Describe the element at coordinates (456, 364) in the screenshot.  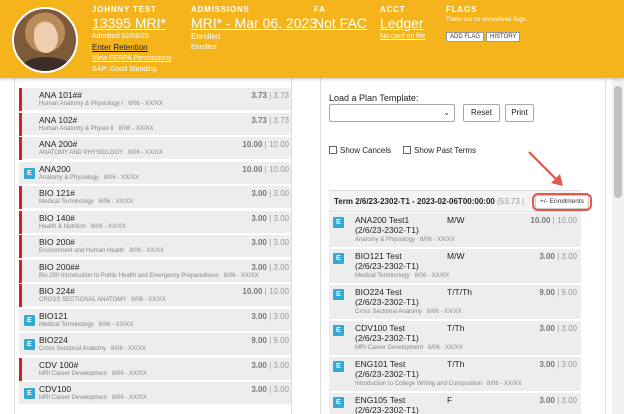
I see `section-days: T/Th` at that location.